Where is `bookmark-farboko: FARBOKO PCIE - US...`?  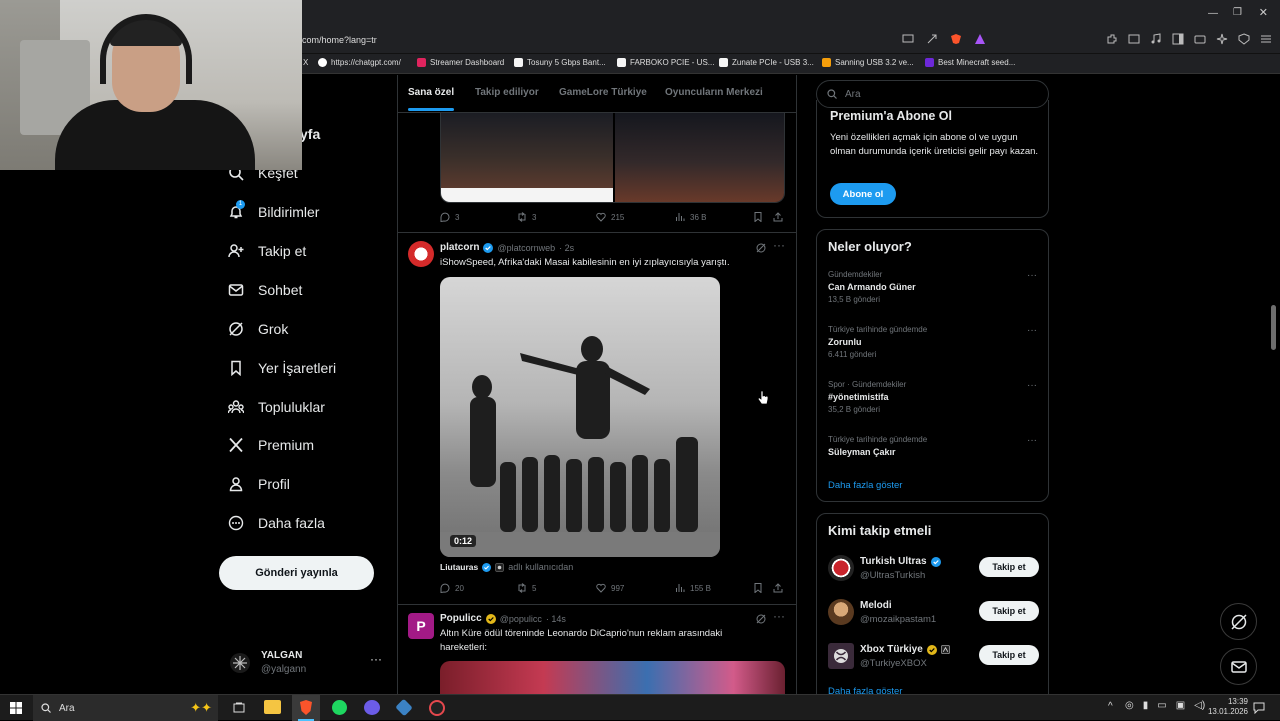 bookmark-farboko: FARBOKO PCIE - US... is located at coordinates (665, 62).